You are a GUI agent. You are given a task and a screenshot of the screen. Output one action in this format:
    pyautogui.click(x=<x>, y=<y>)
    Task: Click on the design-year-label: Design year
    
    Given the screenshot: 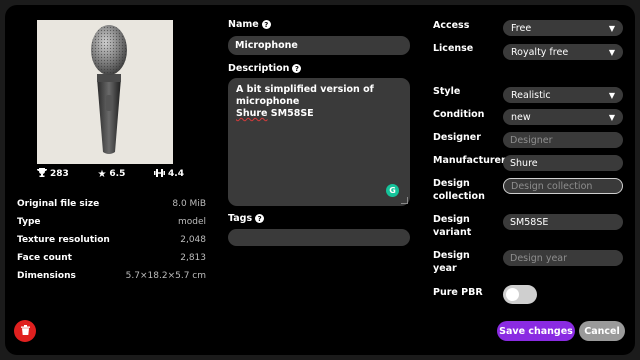 What is the action you would take?
    pyautogui.click(x=451, y=262)
    